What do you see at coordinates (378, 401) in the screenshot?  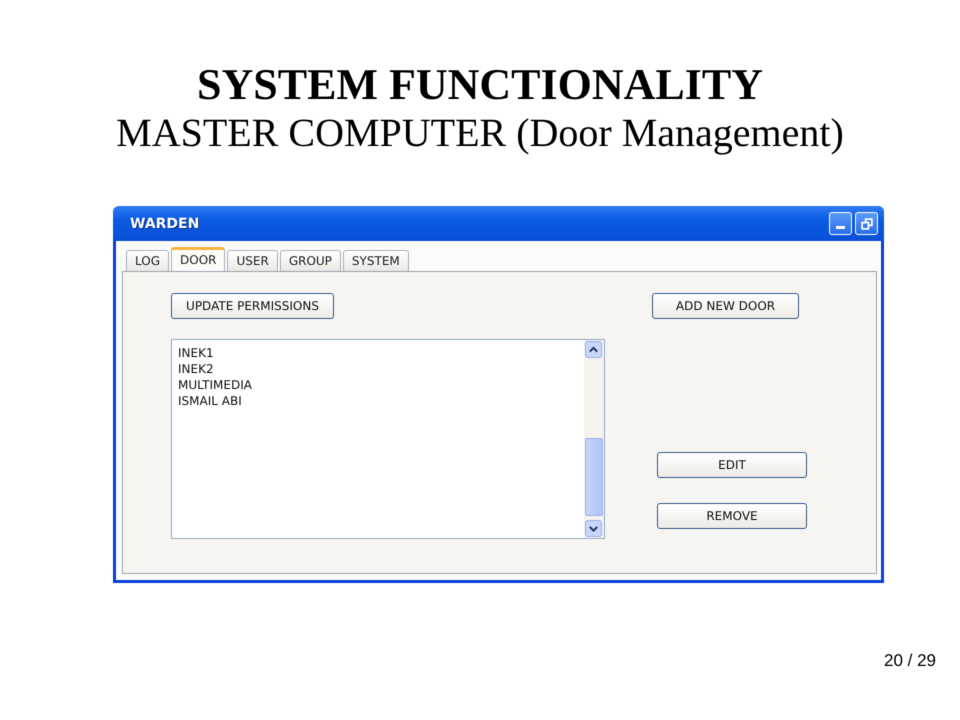 I see `list-item: ISMAIL ABI` at bounding box center [378, 401].